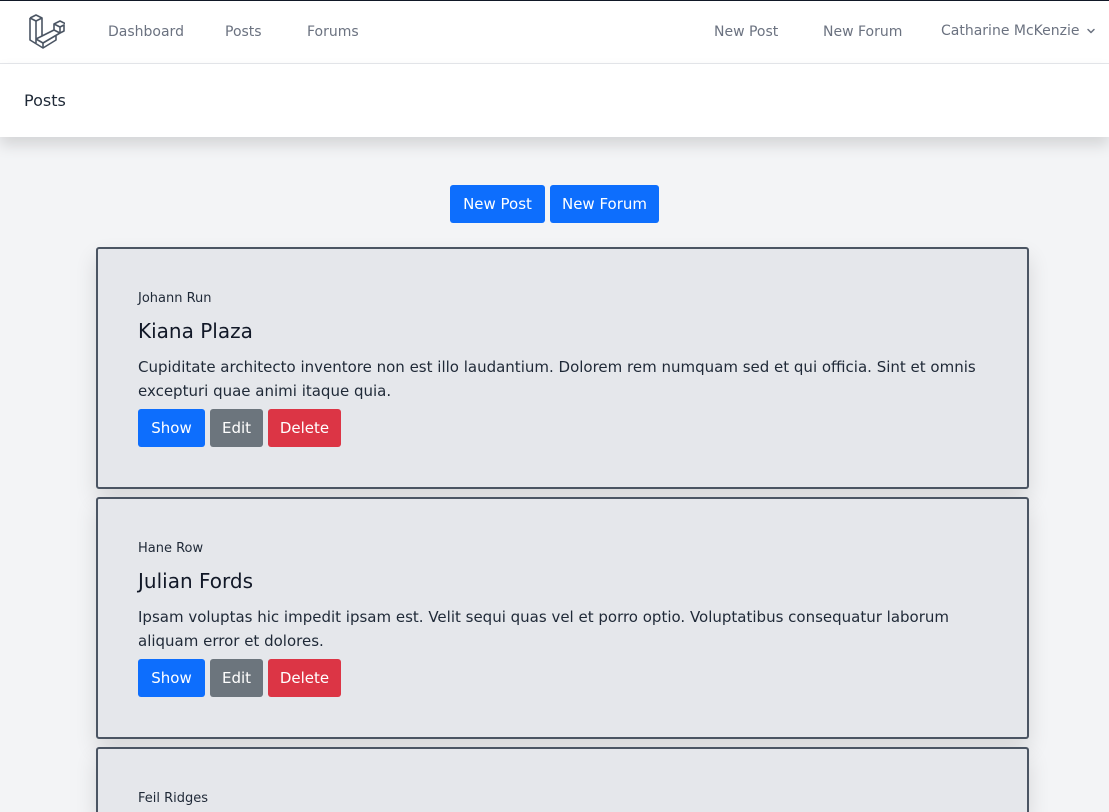  I want to click on post-card: Feil Ridges, so click(562, 779).